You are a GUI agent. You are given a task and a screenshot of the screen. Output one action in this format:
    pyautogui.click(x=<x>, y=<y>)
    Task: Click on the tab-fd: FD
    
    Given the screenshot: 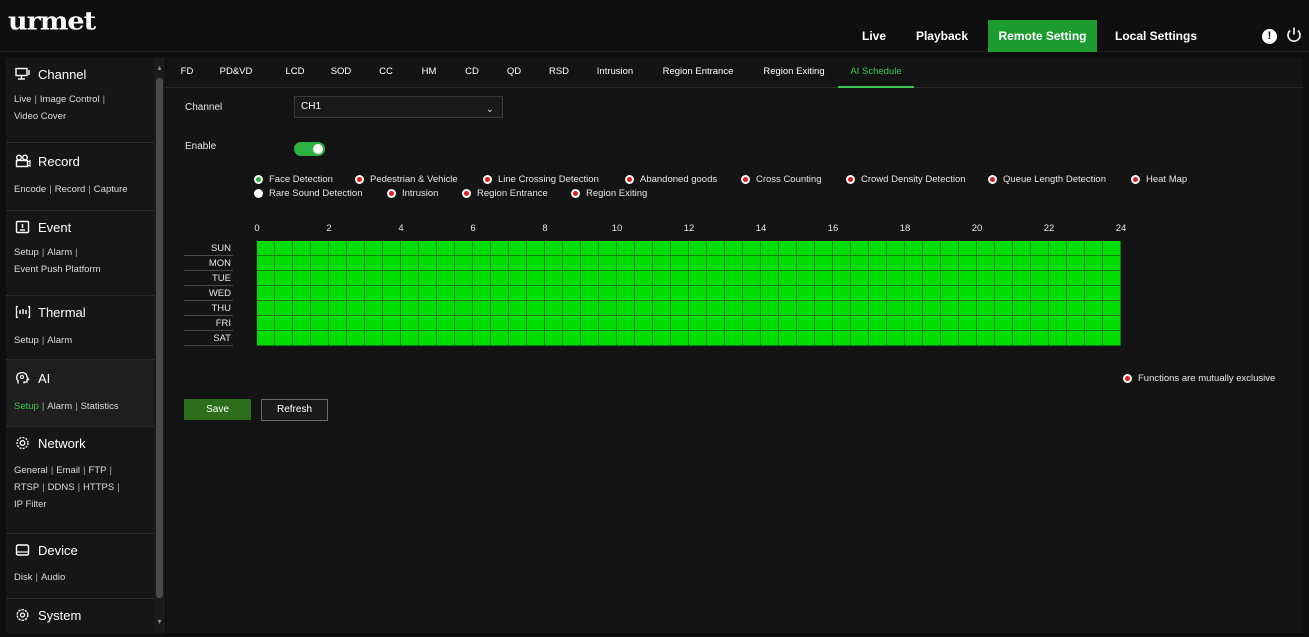 What is the action you would take?
    pyautogui.click(x=187, y=73)
    